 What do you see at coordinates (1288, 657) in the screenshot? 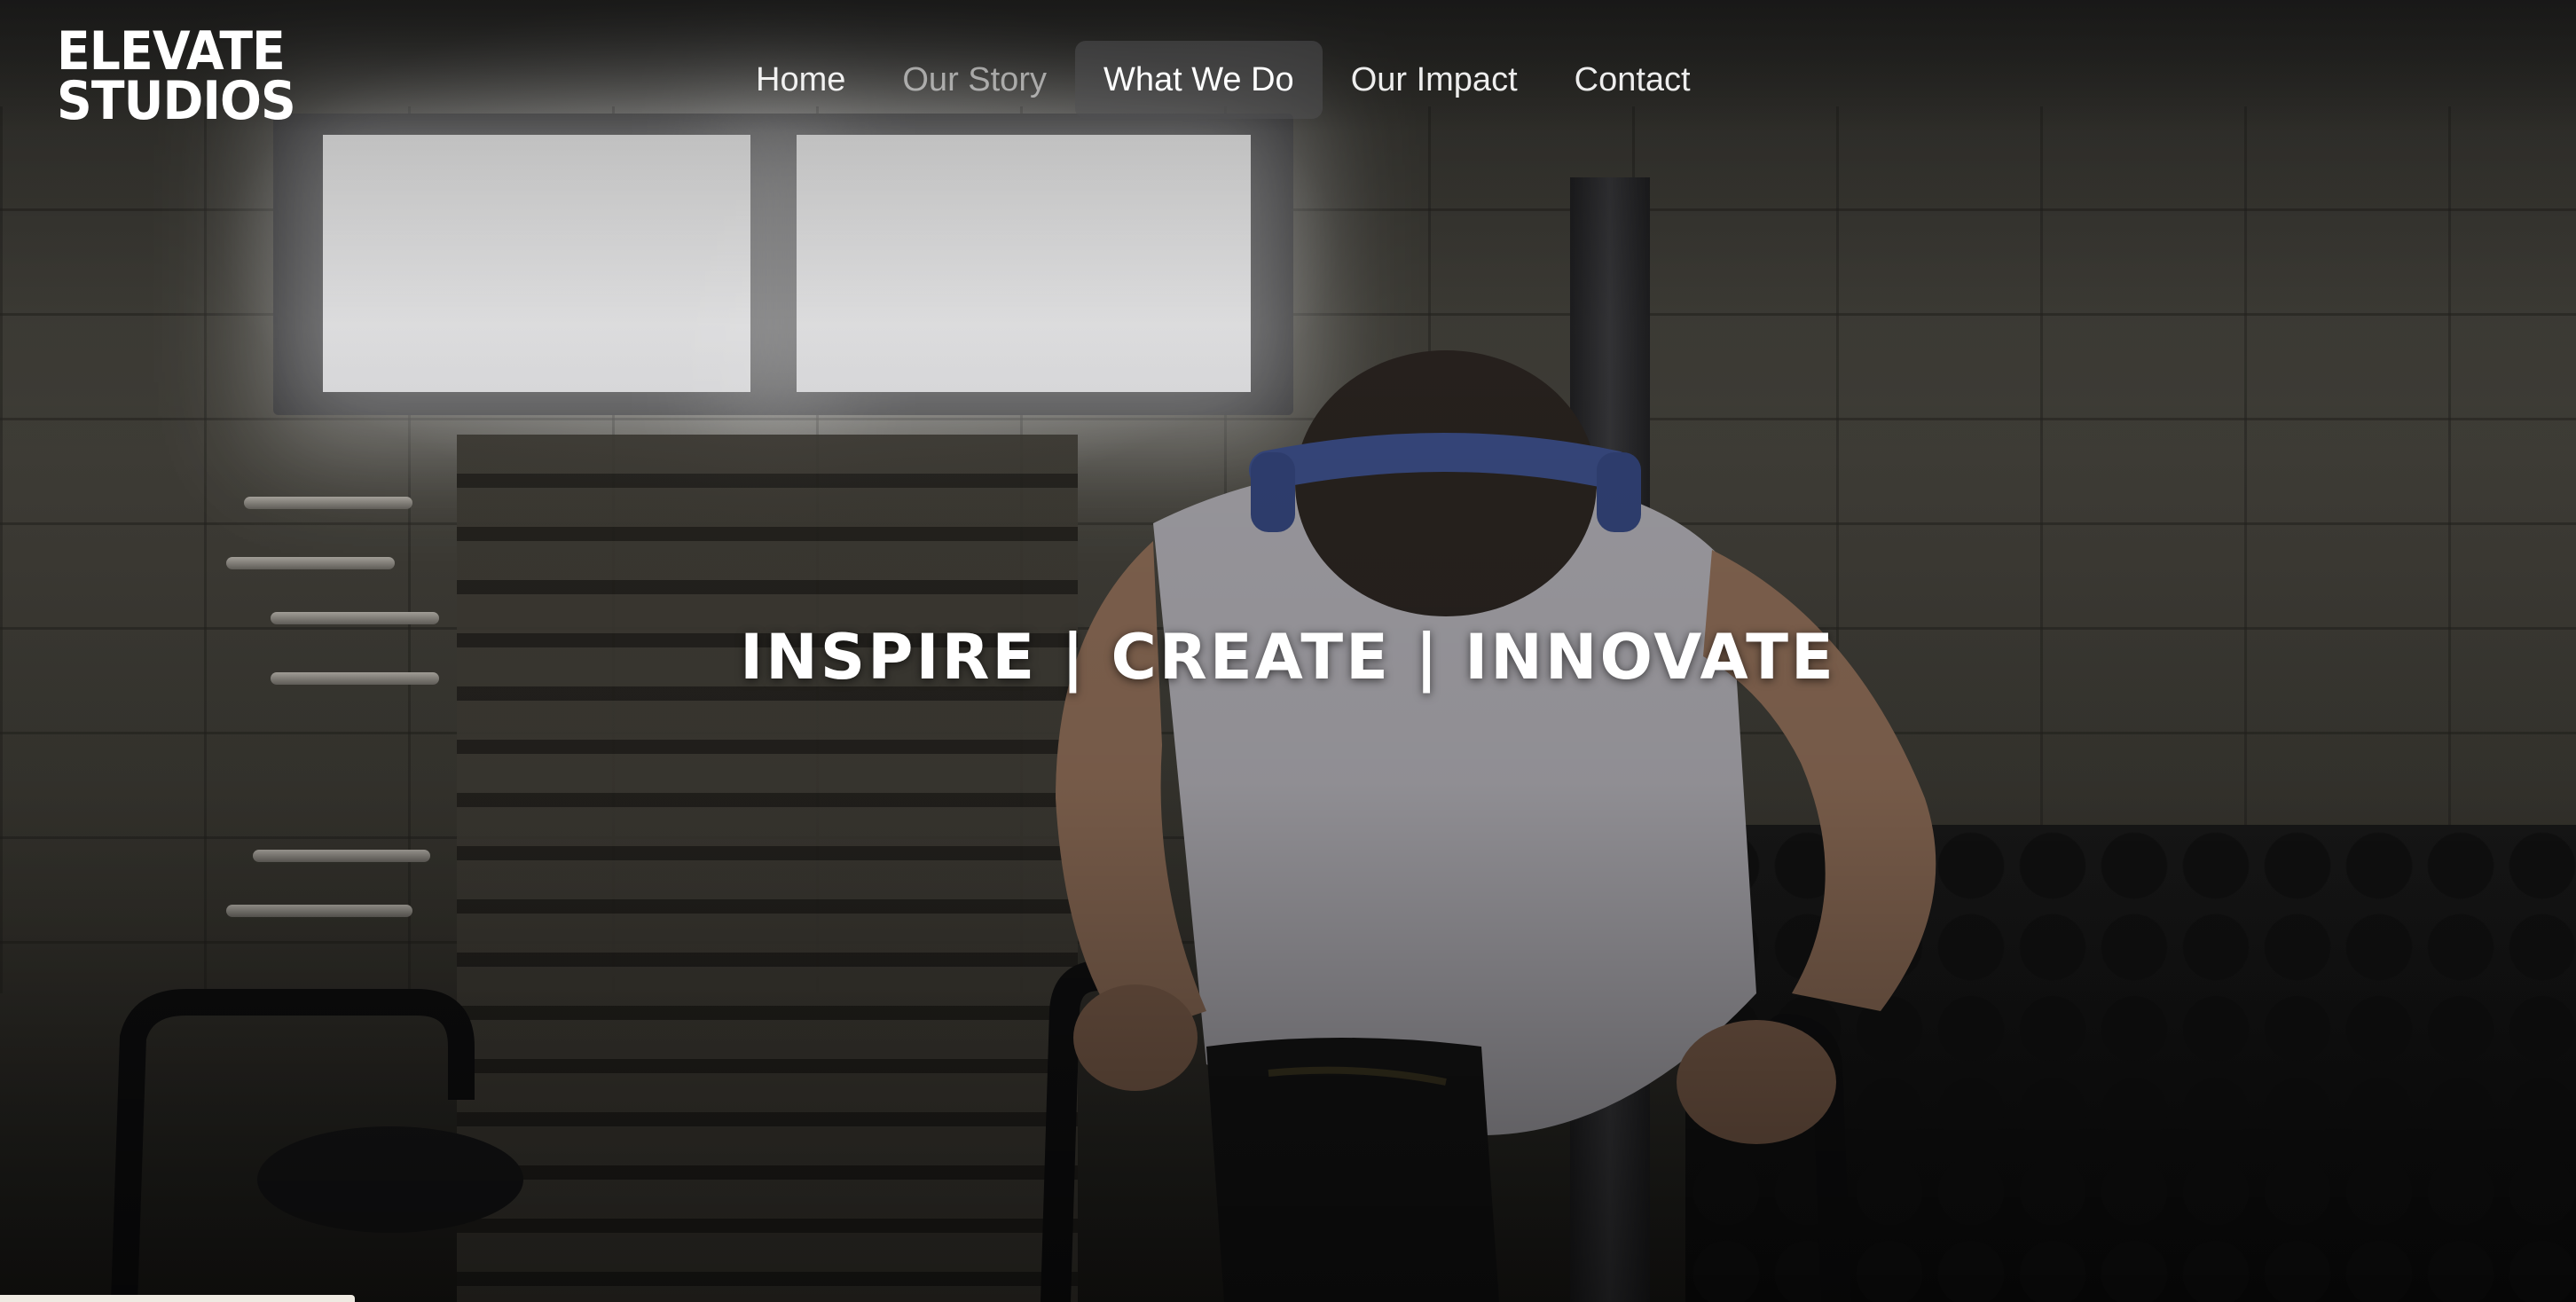
I see `hero-tagline: INSPIRE | CREATE | INNOVATE` at bounding box center [1288, 657].